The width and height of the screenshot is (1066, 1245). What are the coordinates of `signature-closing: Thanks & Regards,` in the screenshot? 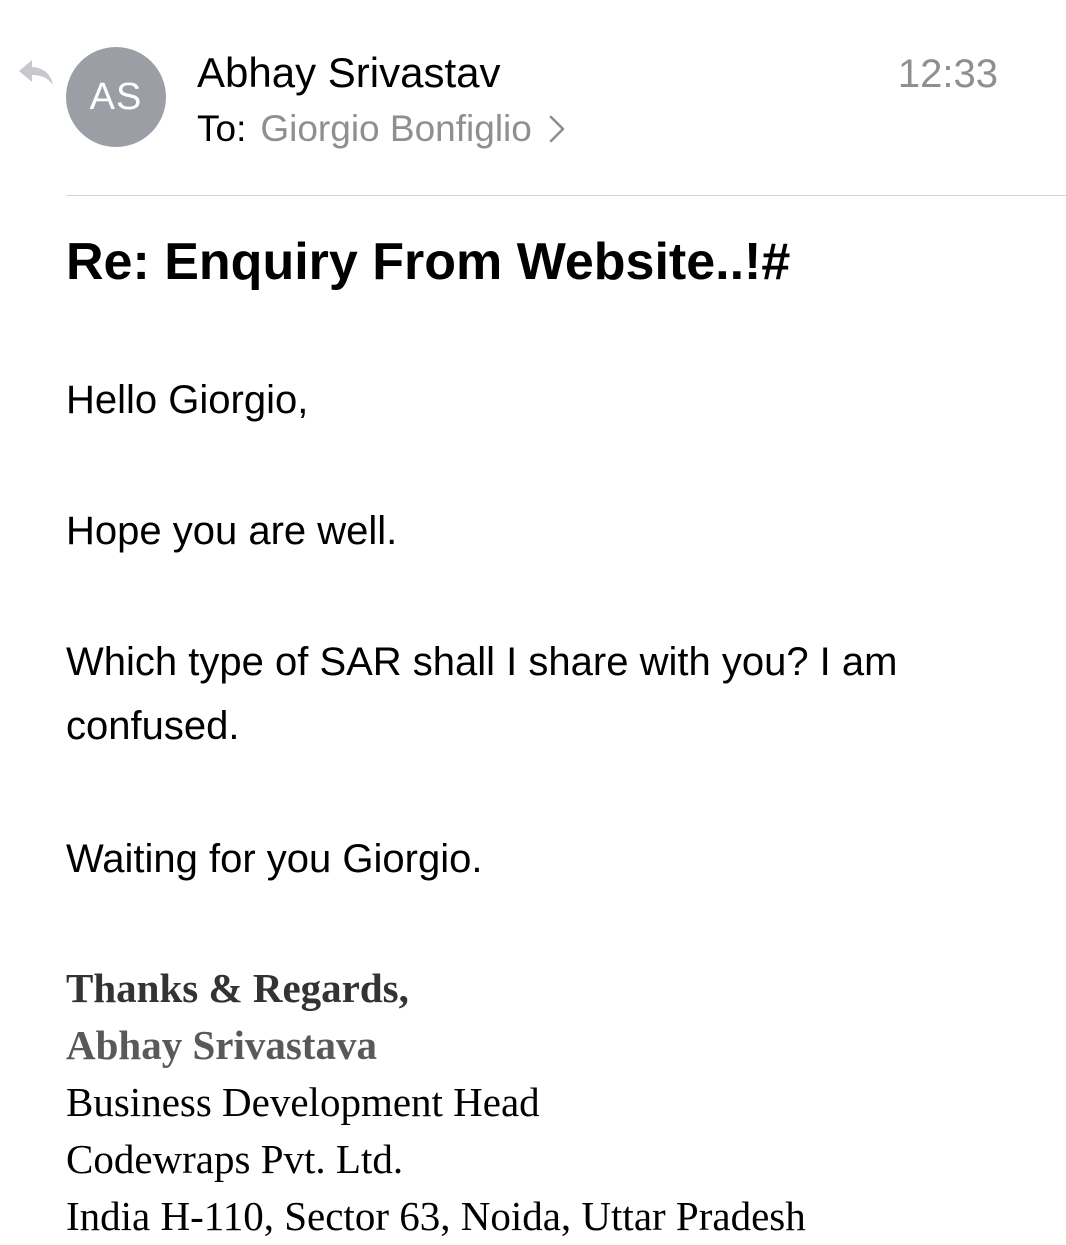 It's located at (237, 988).